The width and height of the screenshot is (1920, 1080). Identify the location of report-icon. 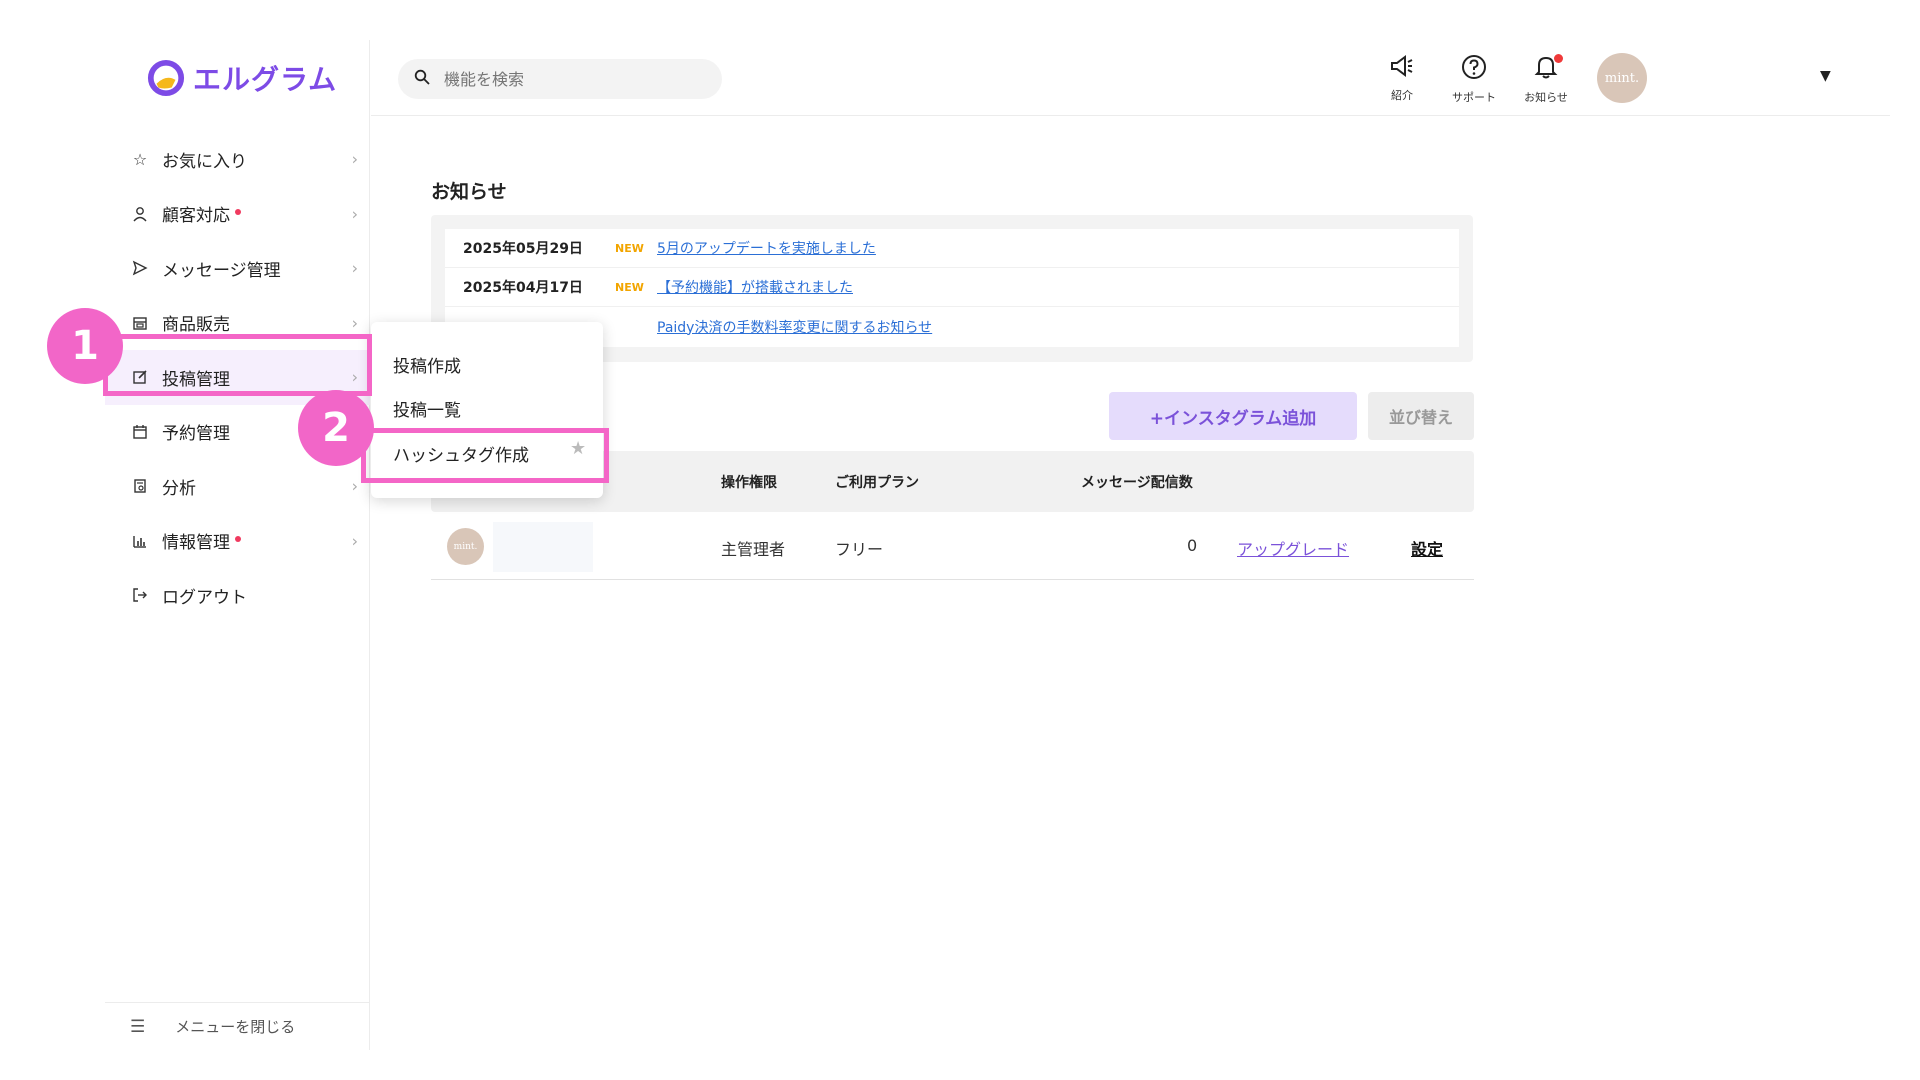
(140, 486).